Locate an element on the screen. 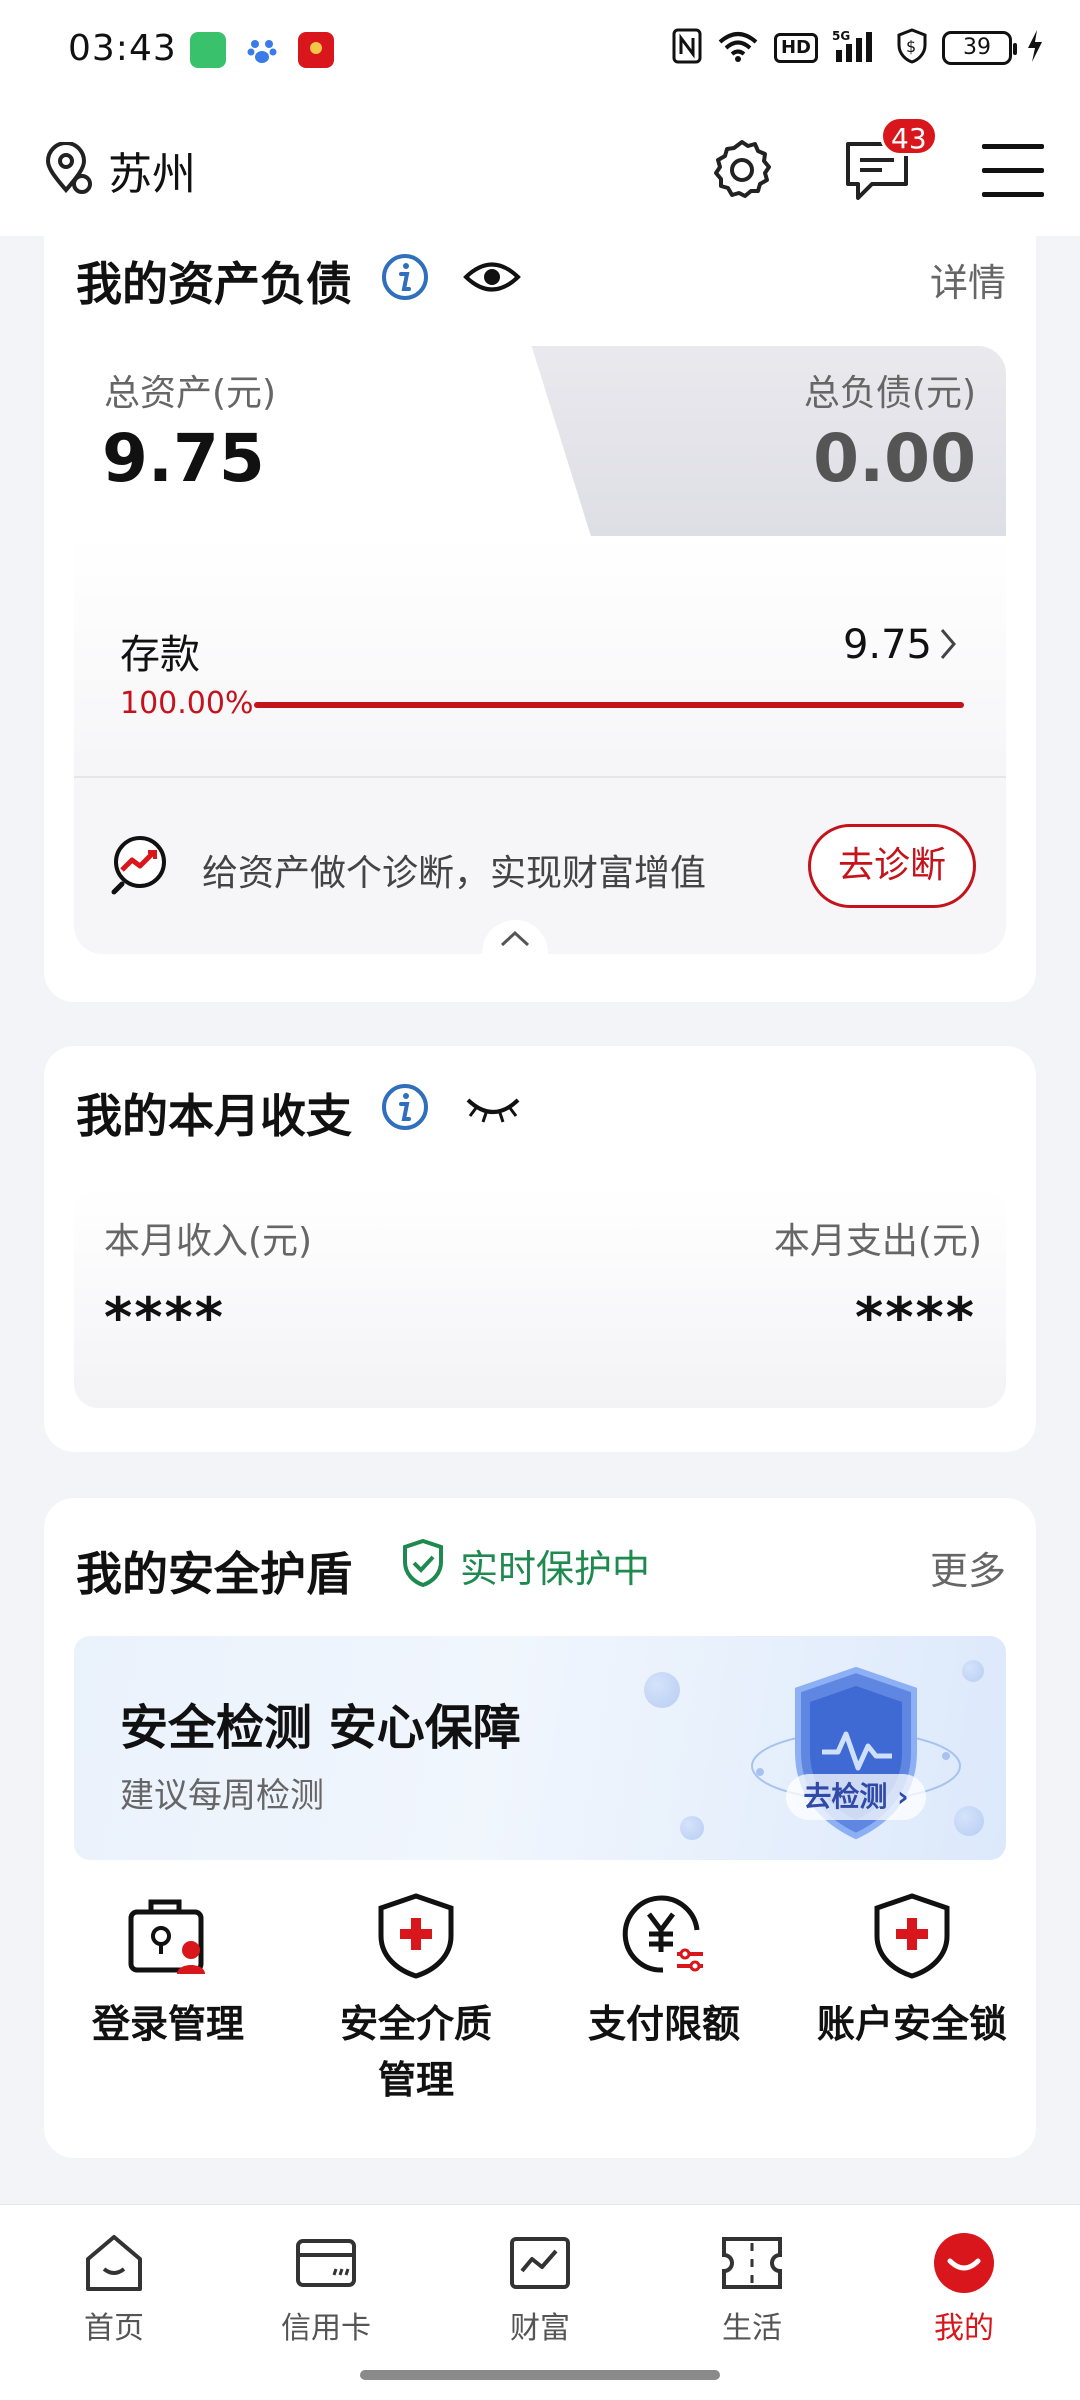 Image resolution: width=1080 pixels, height=2400 pixels. shield-check-icon is located at coordinates (423, 1563).